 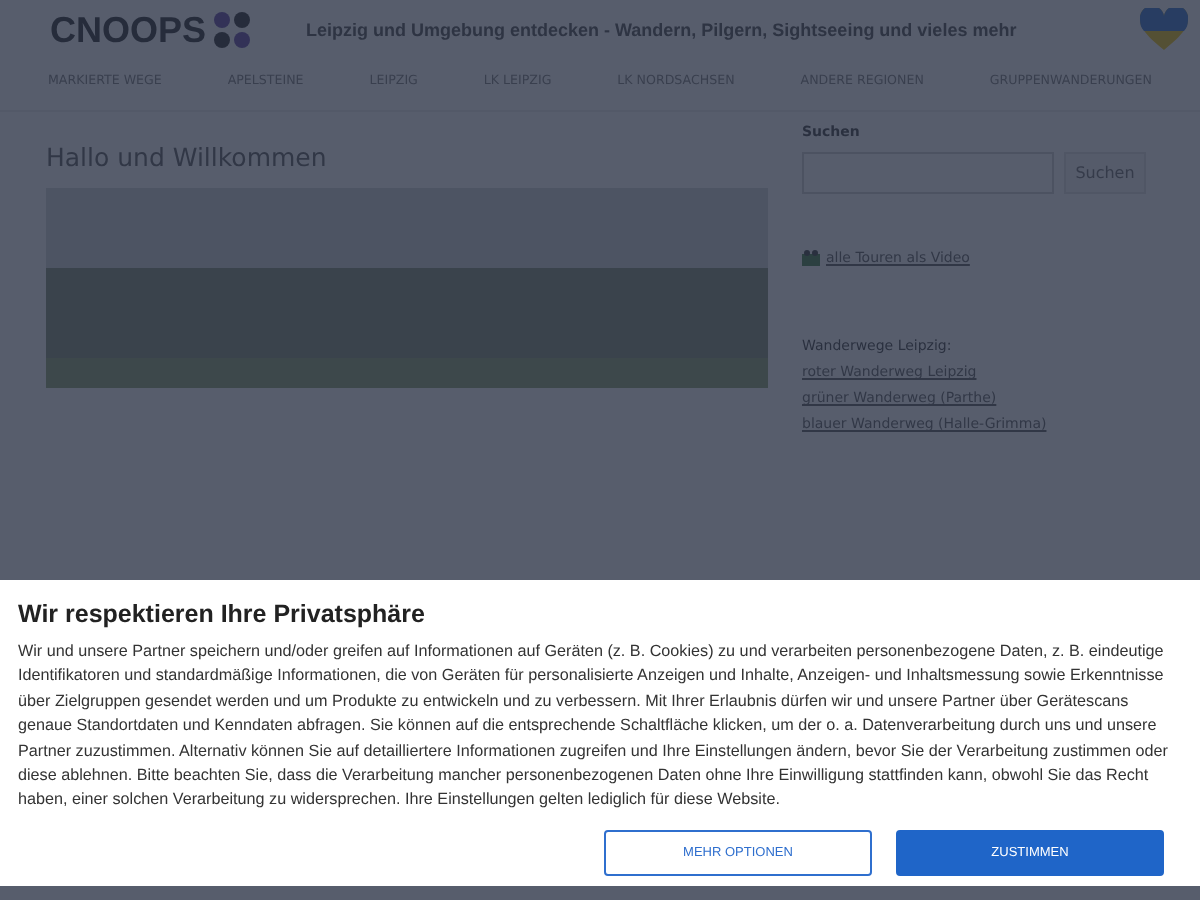 What do you see at coordinates (222, 614) in the screenshot?
I see `consent-title: Wir respektieren Ihre Privatsphäre` at bounding box center [222, 614].